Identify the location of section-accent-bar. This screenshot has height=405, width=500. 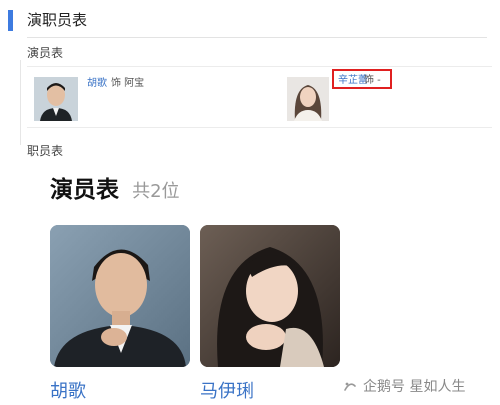
(10, 20).